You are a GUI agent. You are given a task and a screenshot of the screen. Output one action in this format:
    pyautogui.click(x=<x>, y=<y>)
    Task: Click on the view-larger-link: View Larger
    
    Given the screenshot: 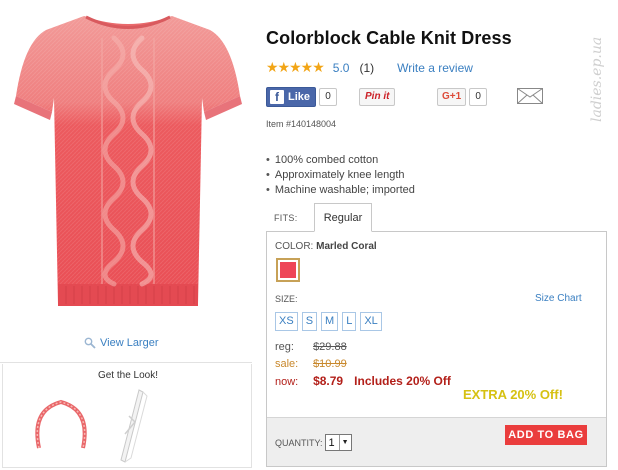 What is the action you would take?
    pyautogui.click(x=121, y=343)
    